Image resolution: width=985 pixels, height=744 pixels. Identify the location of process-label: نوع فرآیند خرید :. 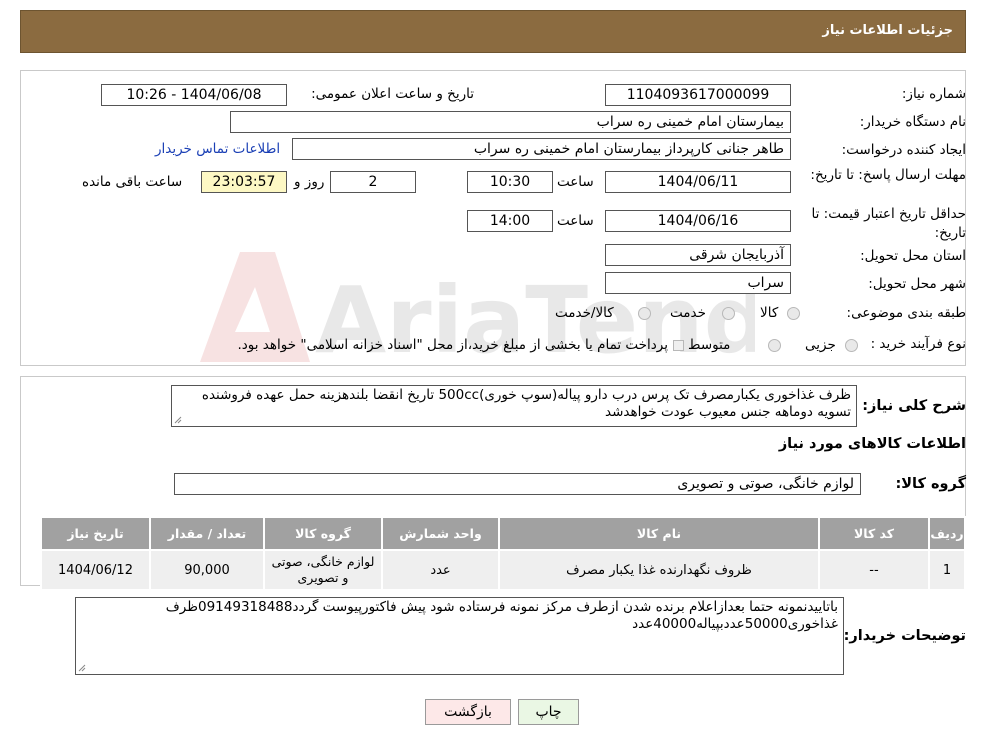
(918, 344).